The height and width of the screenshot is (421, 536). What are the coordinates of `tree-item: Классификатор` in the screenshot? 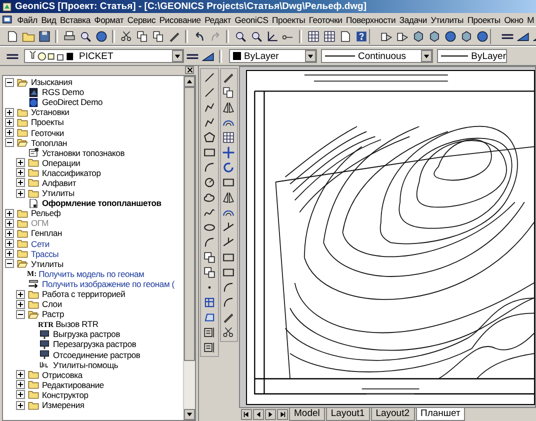 It's located at (71, 173).